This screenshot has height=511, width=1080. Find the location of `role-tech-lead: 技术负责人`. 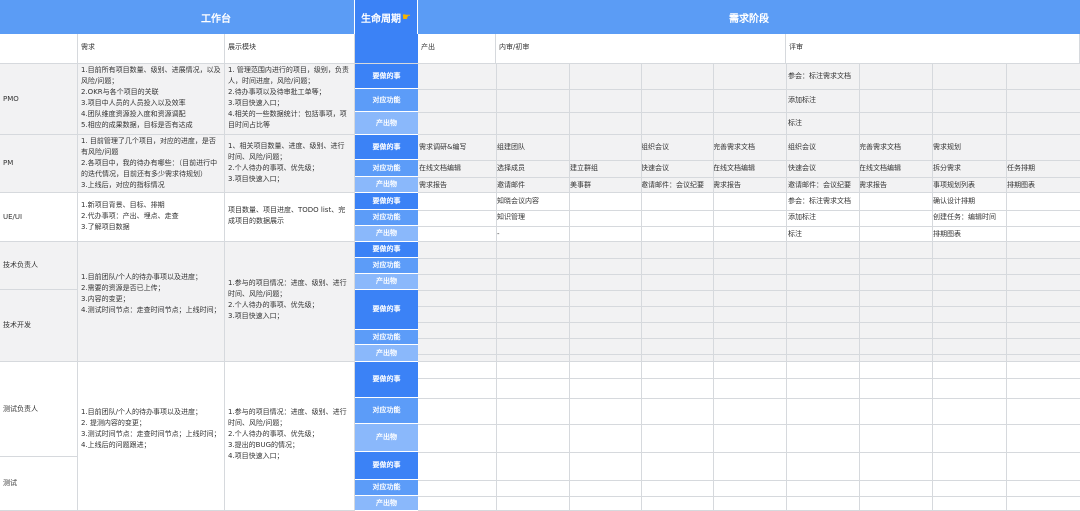

role-tech-lead: 技术负责人 is located at coordinates (39, 266).